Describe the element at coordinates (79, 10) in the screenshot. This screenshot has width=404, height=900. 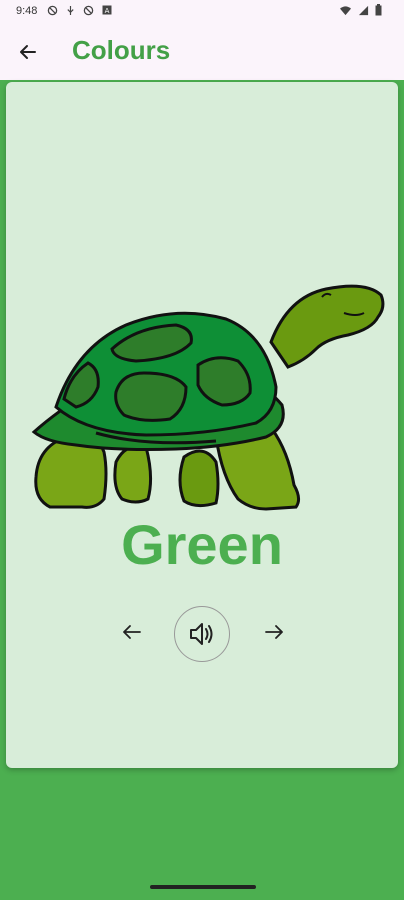
I see `status-icons-left: A` at that location.